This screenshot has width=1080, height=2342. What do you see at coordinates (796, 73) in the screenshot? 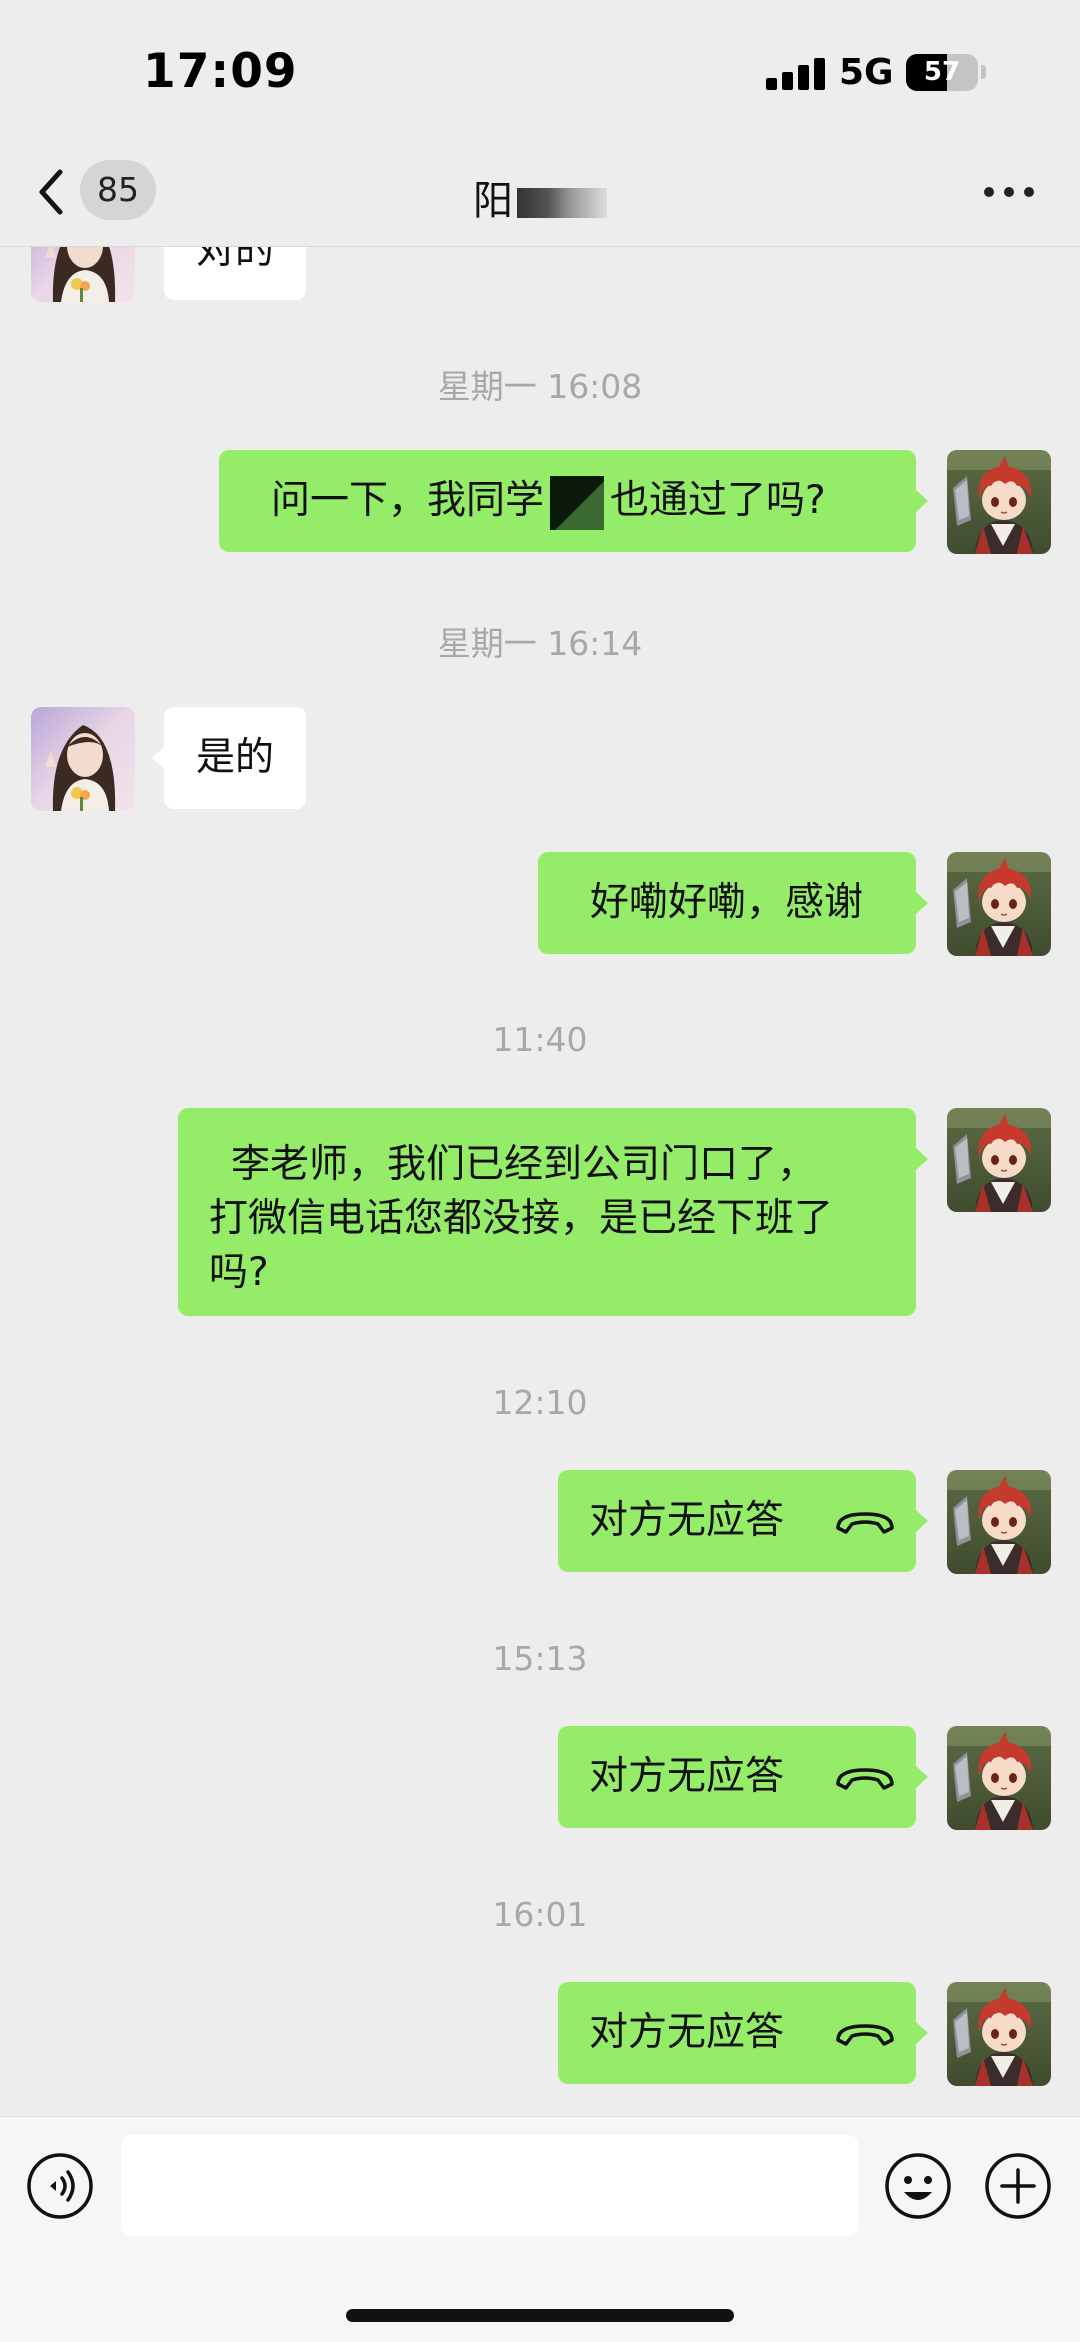
I see `signal-icon` at bounding box center [796, 73].